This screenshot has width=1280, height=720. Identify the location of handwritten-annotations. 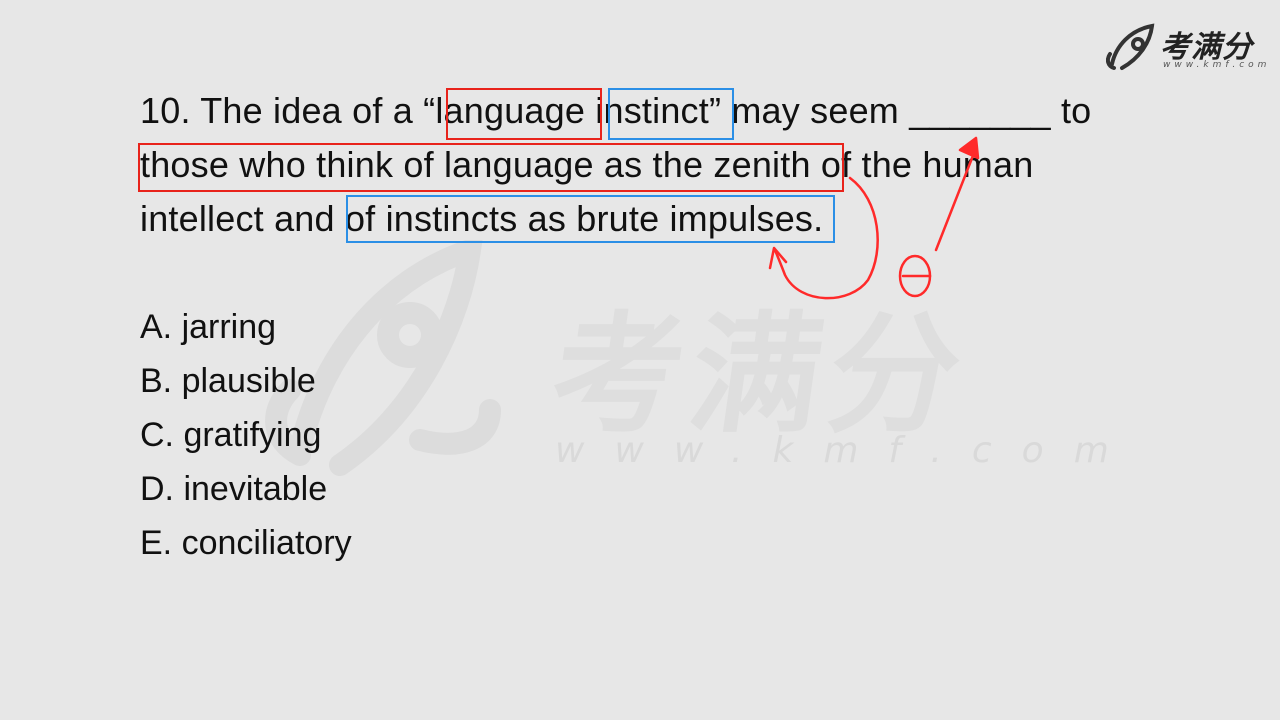
(874, 218).